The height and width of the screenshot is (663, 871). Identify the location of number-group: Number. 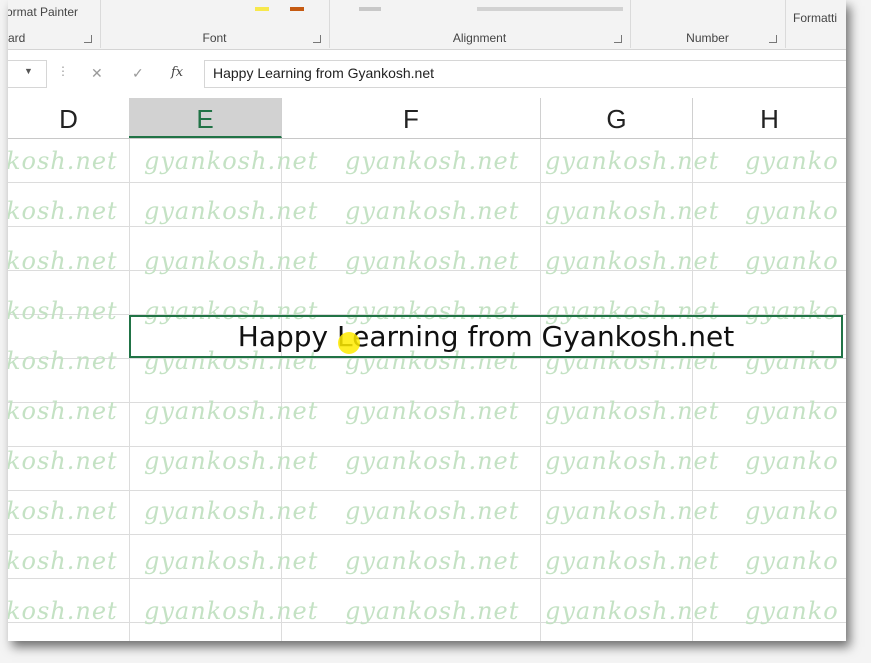
(708, 24).